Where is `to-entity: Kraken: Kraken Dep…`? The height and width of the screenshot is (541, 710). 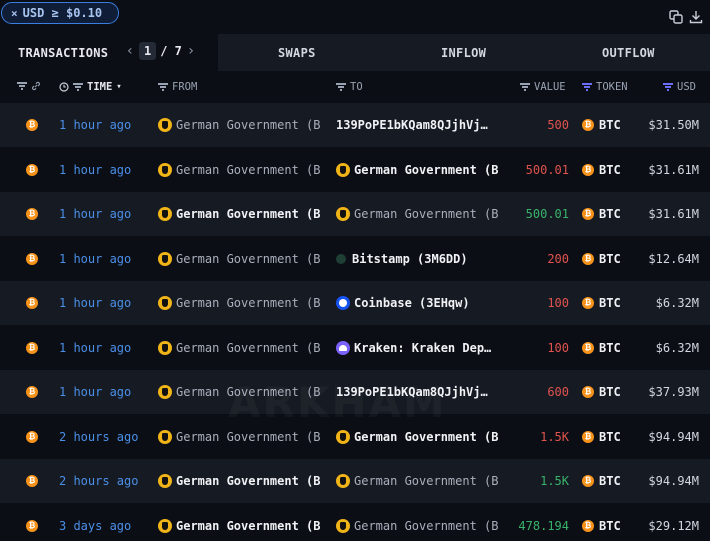 to-entity: Kraken: Kraken Dep… is located at coordinates (422, 347).